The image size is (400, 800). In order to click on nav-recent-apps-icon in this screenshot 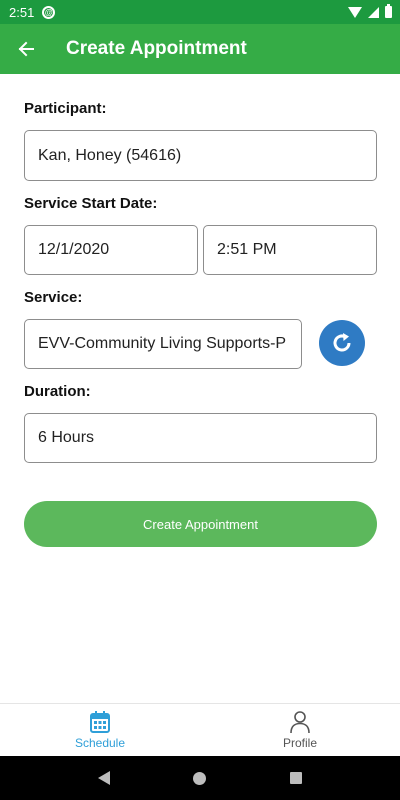, I will do `click(296, 778)`.